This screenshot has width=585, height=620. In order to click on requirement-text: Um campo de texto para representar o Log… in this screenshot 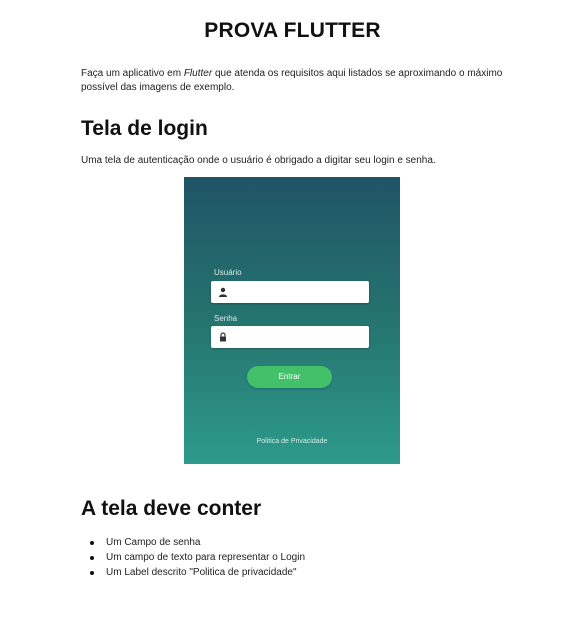, I will do `click(205, 557)`.